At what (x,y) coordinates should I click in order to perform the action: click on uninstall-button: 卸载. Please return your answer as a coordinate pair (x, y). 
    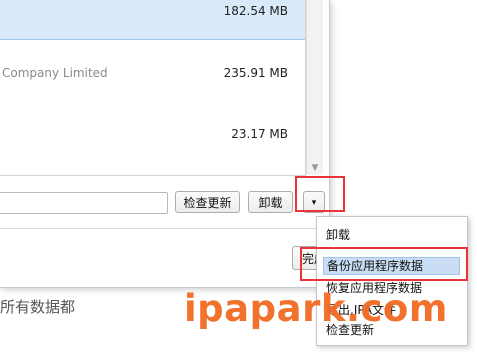
    Looking at the image, I should click on (270, 202).